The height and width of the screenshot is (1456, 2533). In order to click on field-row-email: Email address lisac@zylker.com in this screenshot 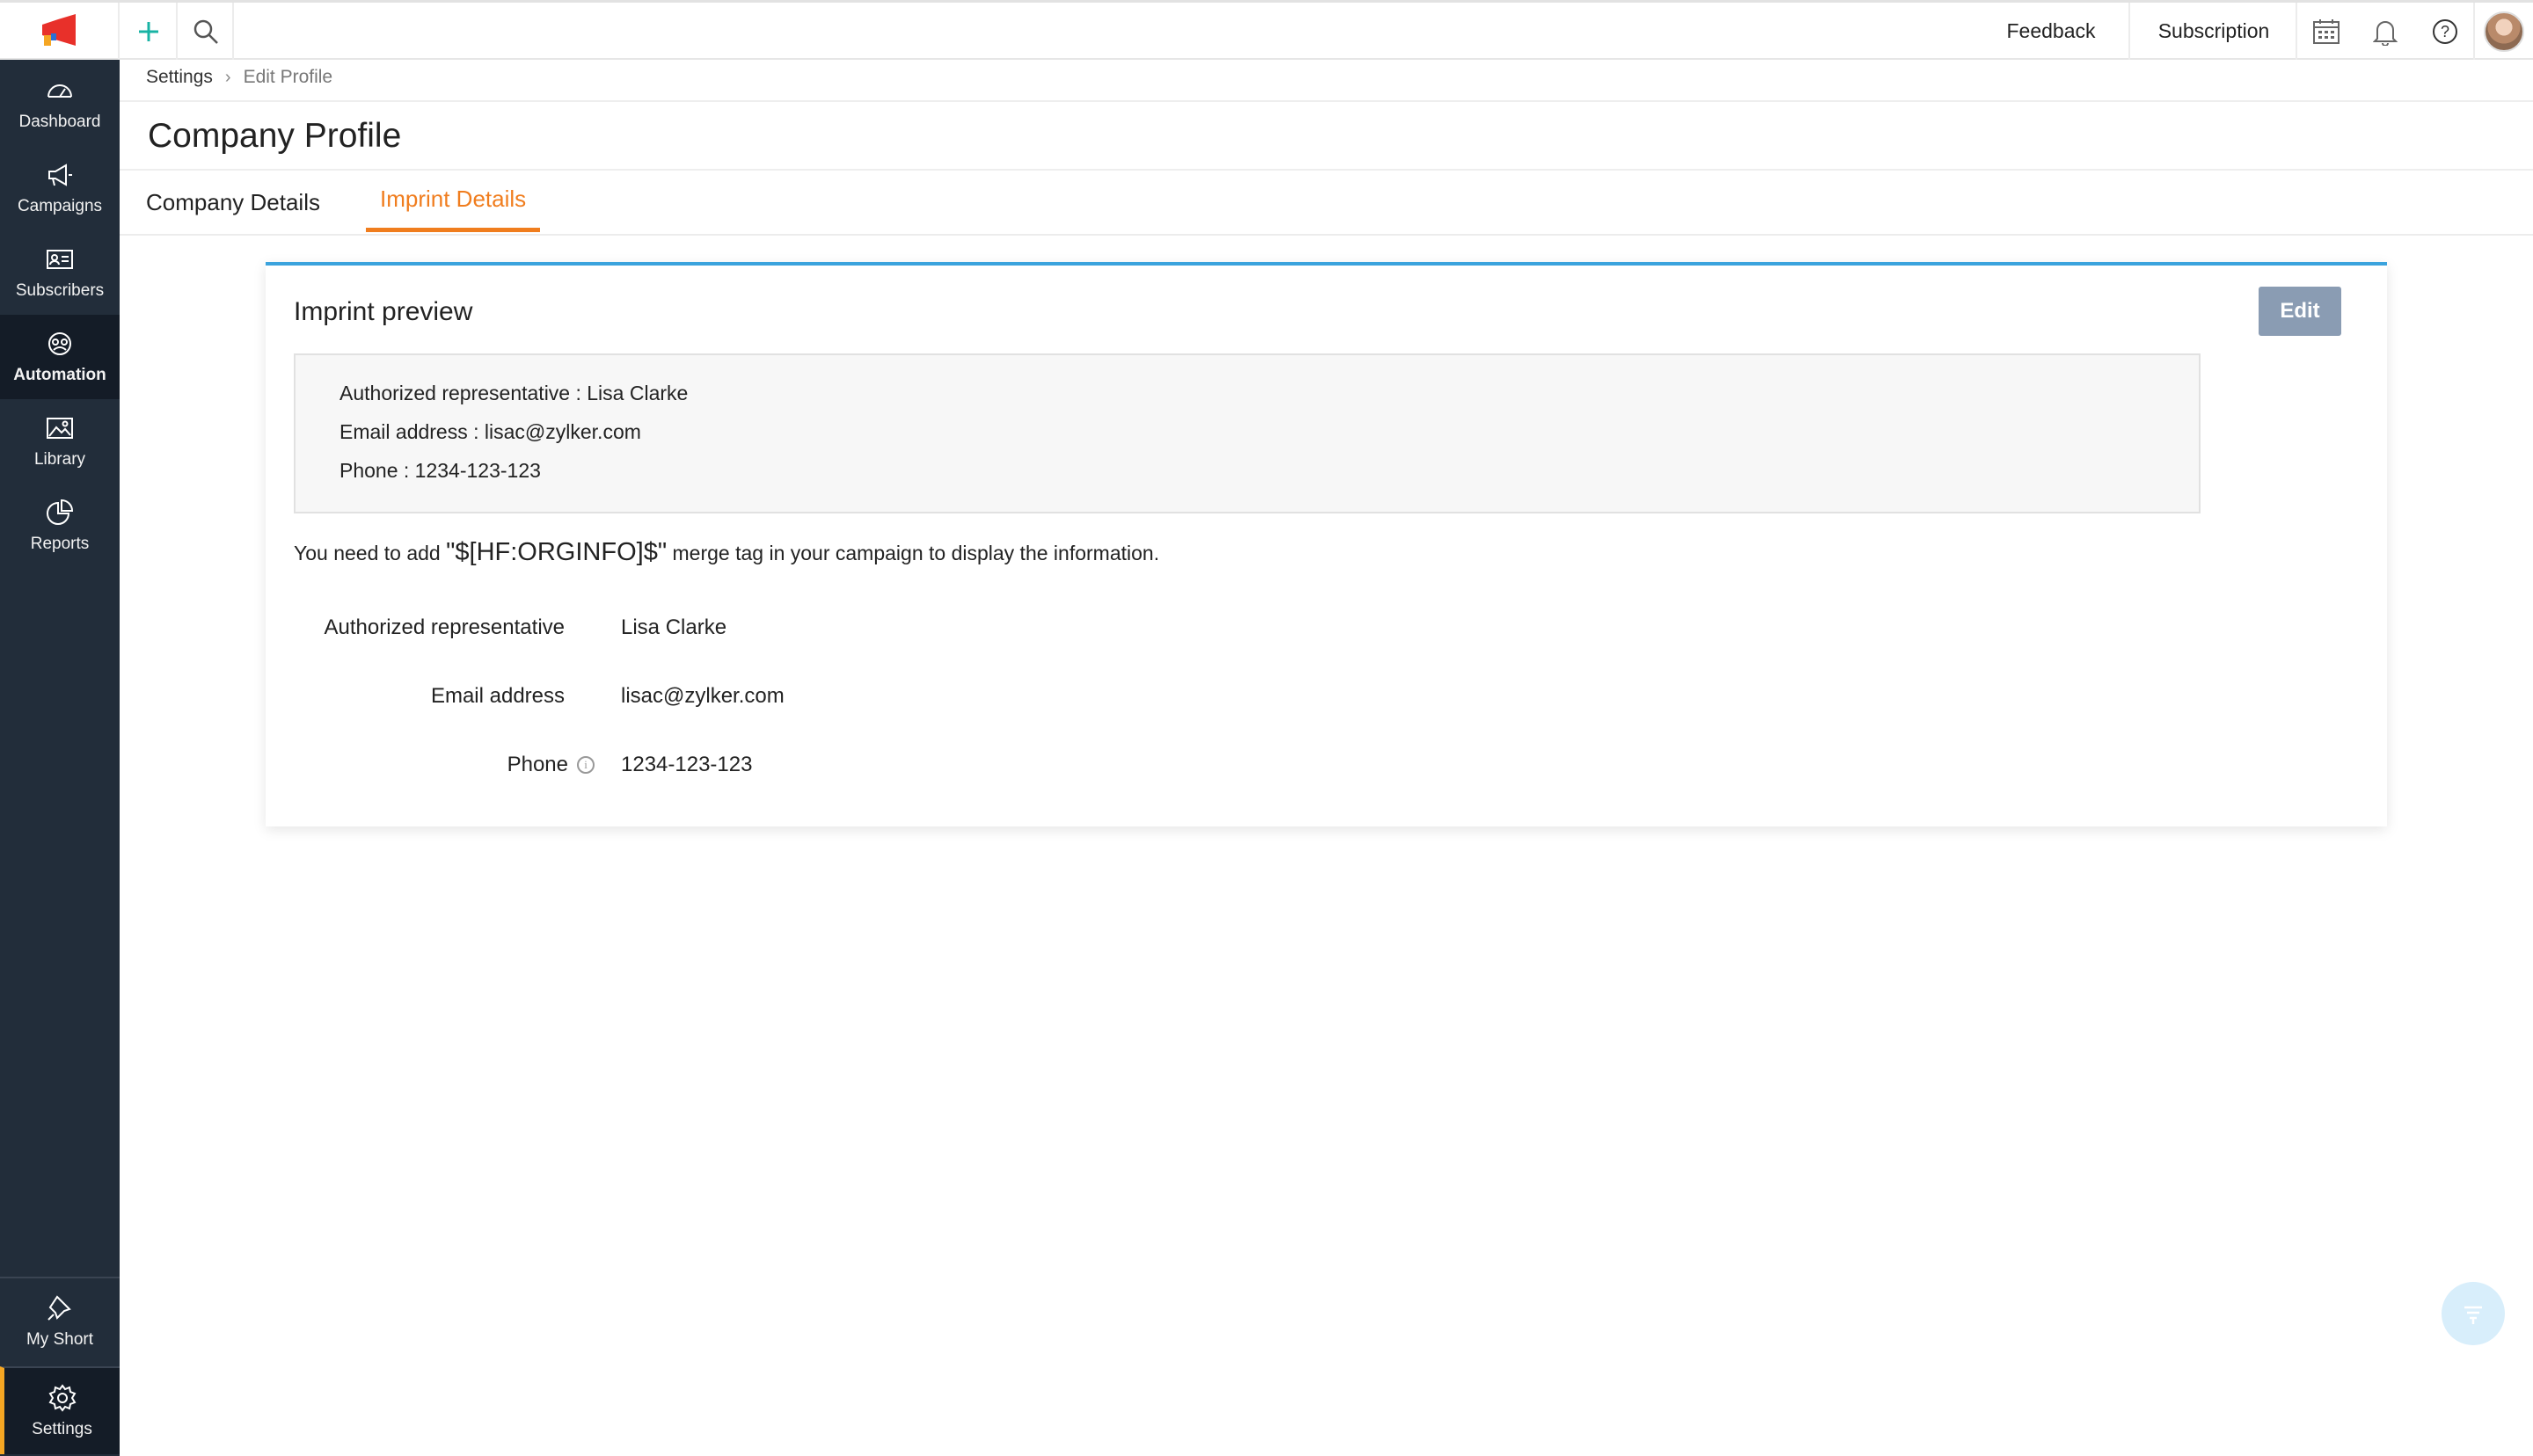, I will do `click(793, 701)`.